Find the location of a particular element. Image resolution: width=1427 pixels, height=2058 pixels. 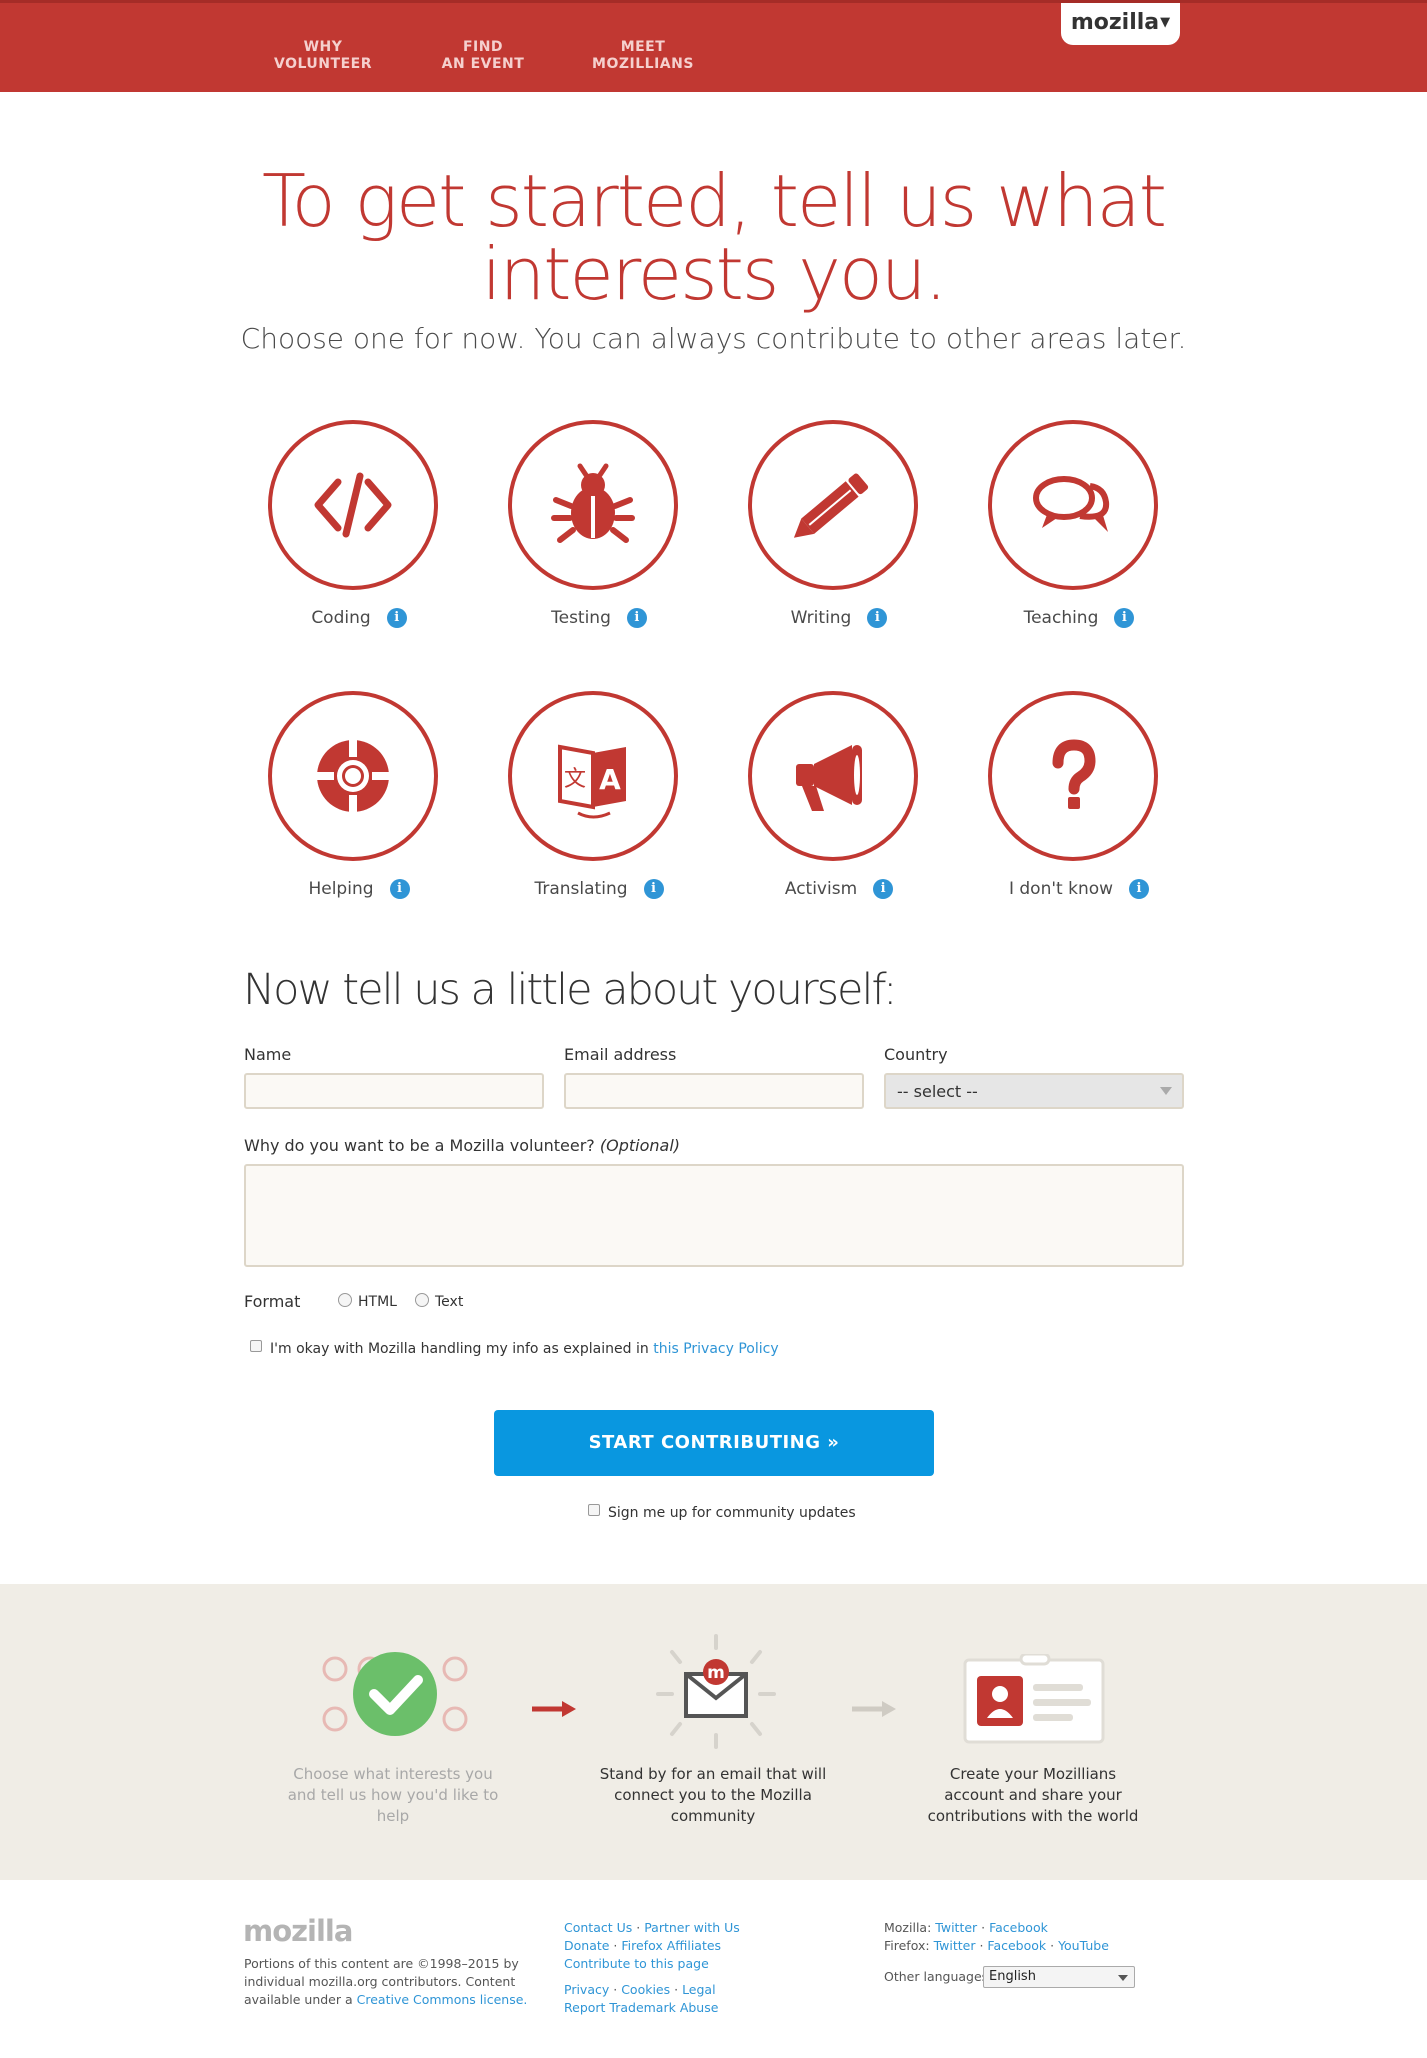

start-contributing-button: START CONTRIBUTING » is located at coordinates (714, 1443).